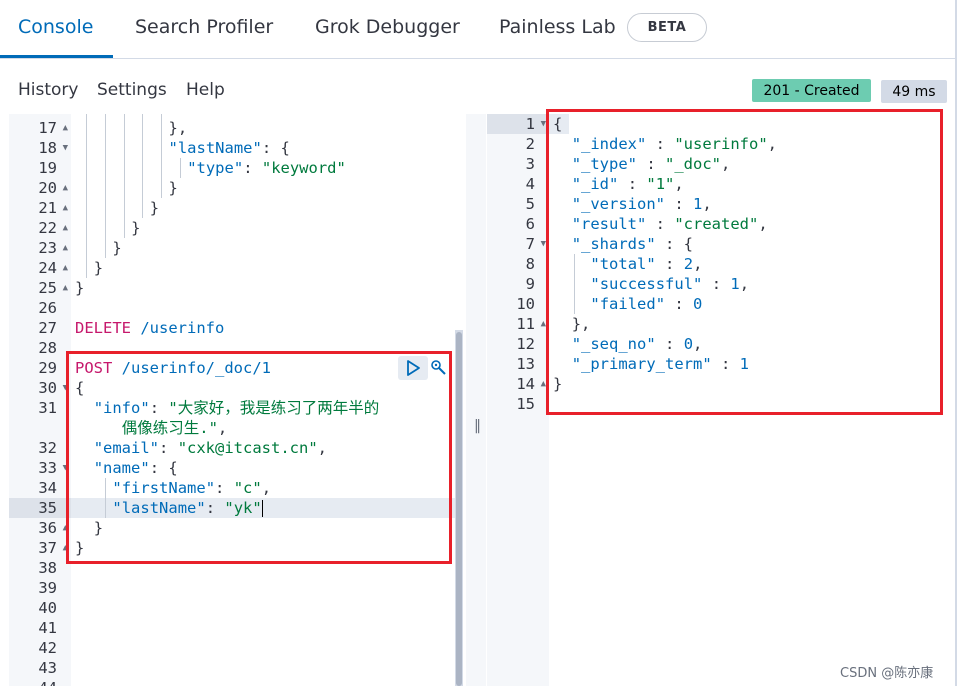 The width and height of the screenshot is (957, 686). I want to click on line-number: 32, so click(47, 448).